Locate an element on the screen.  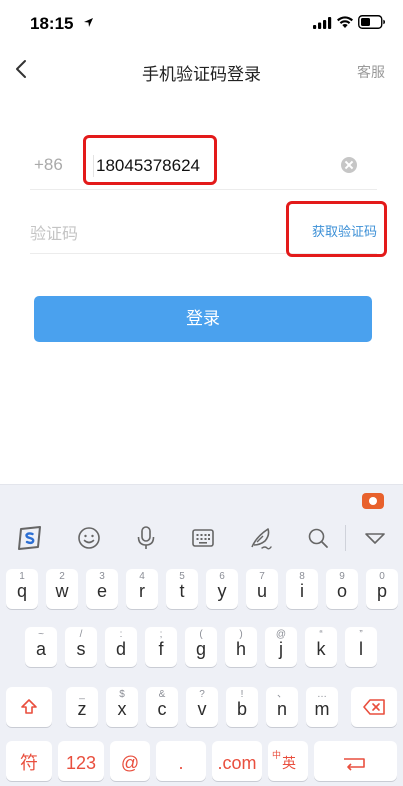
backspace-icon is located at coordinates (374, 707).